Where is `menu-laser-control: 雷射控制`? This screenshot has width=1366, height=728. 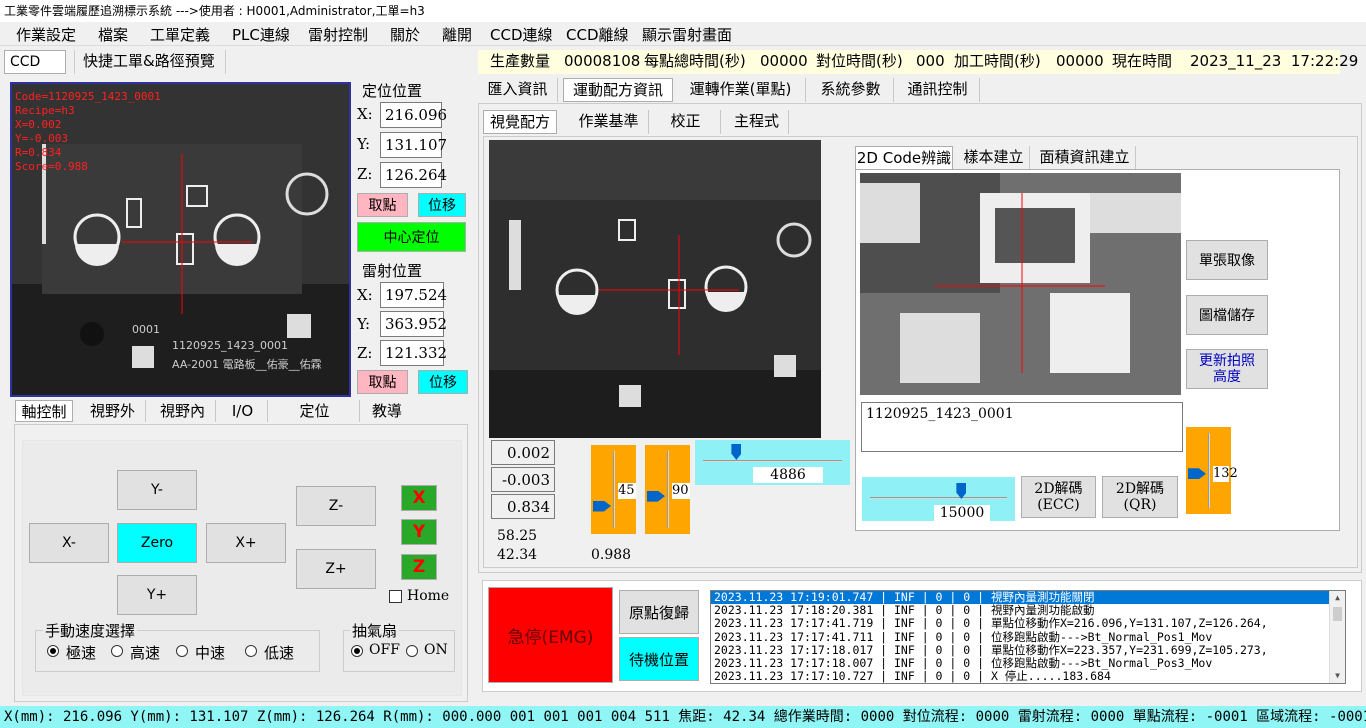
menu-laser-control: 雷射控制 is located at coordinates (338, 35).